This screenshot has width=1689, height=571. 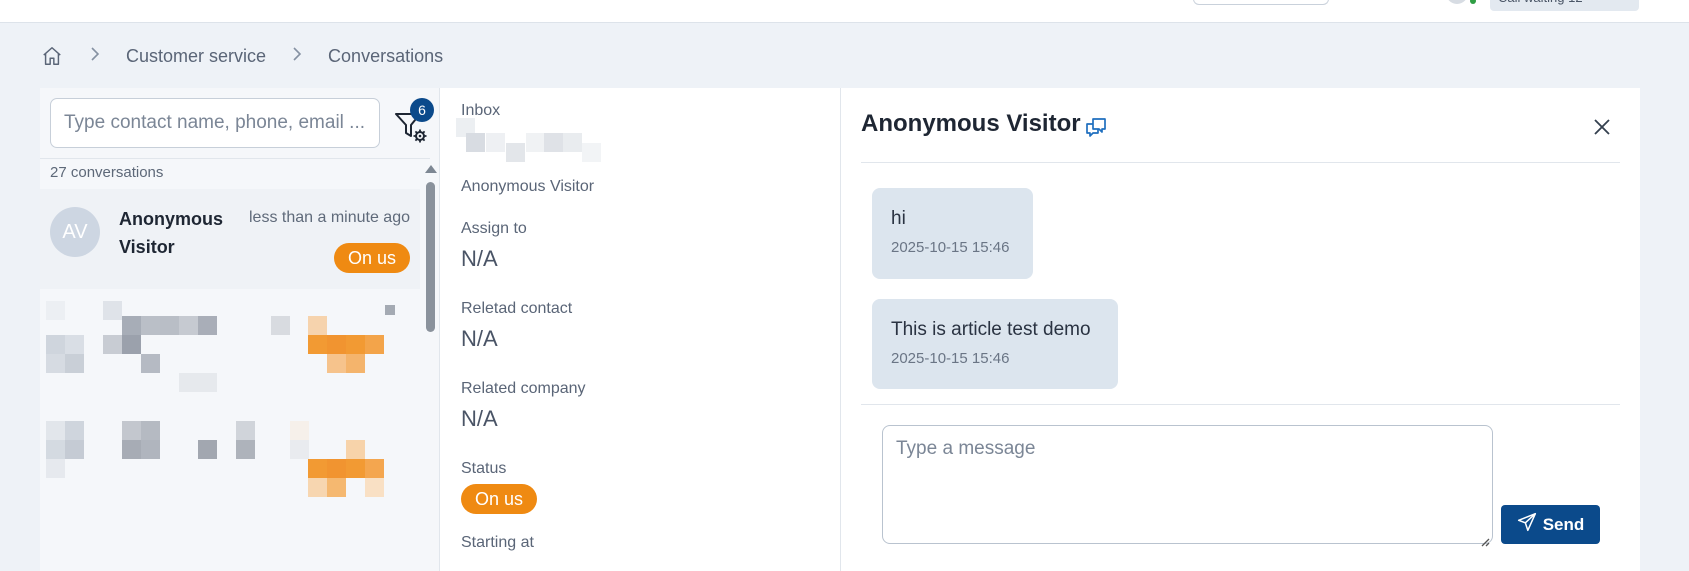 I want to click on breadcrumb-conversations: Conversations, so click(x=386, y=55).